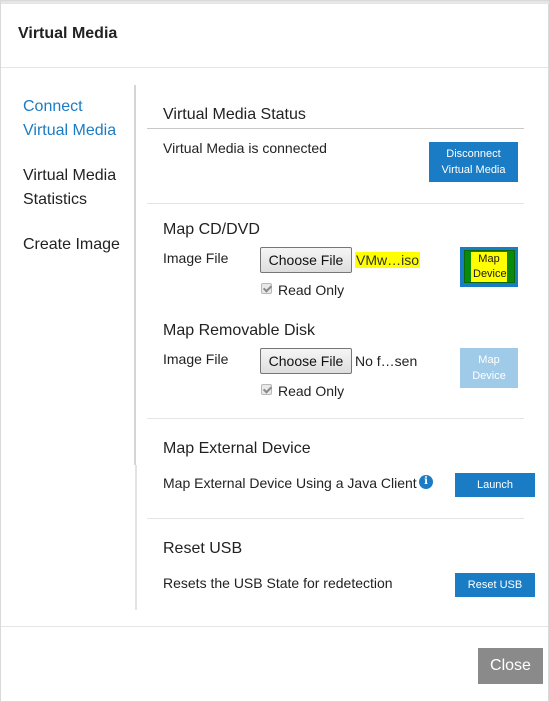  Describe the element at coordinates (311, 290) in the screenshot. I see `cd-read-only-label: Read Only` at that location.